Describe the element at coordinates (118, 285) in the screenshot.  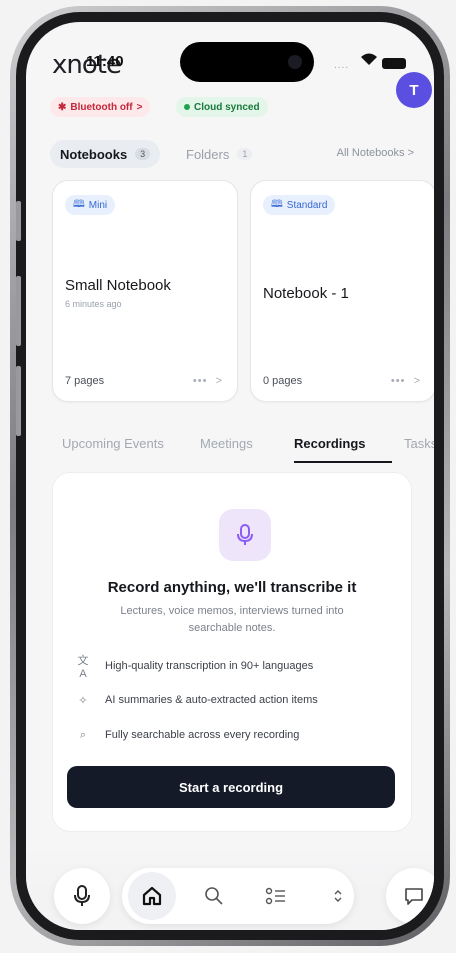
I see `notebook-title: Small Notebook` at that location.